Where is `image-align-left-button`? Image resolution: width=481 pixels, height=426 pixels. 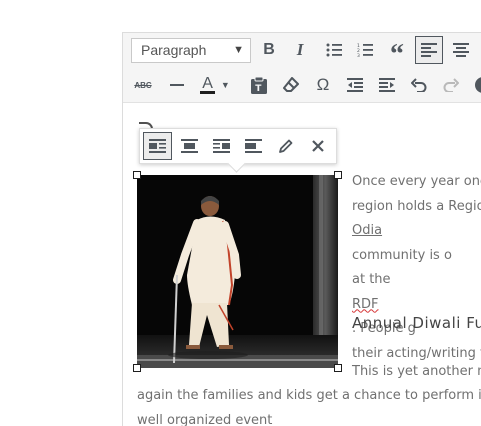 image-align-left-button is located at coordinates (157, 146).